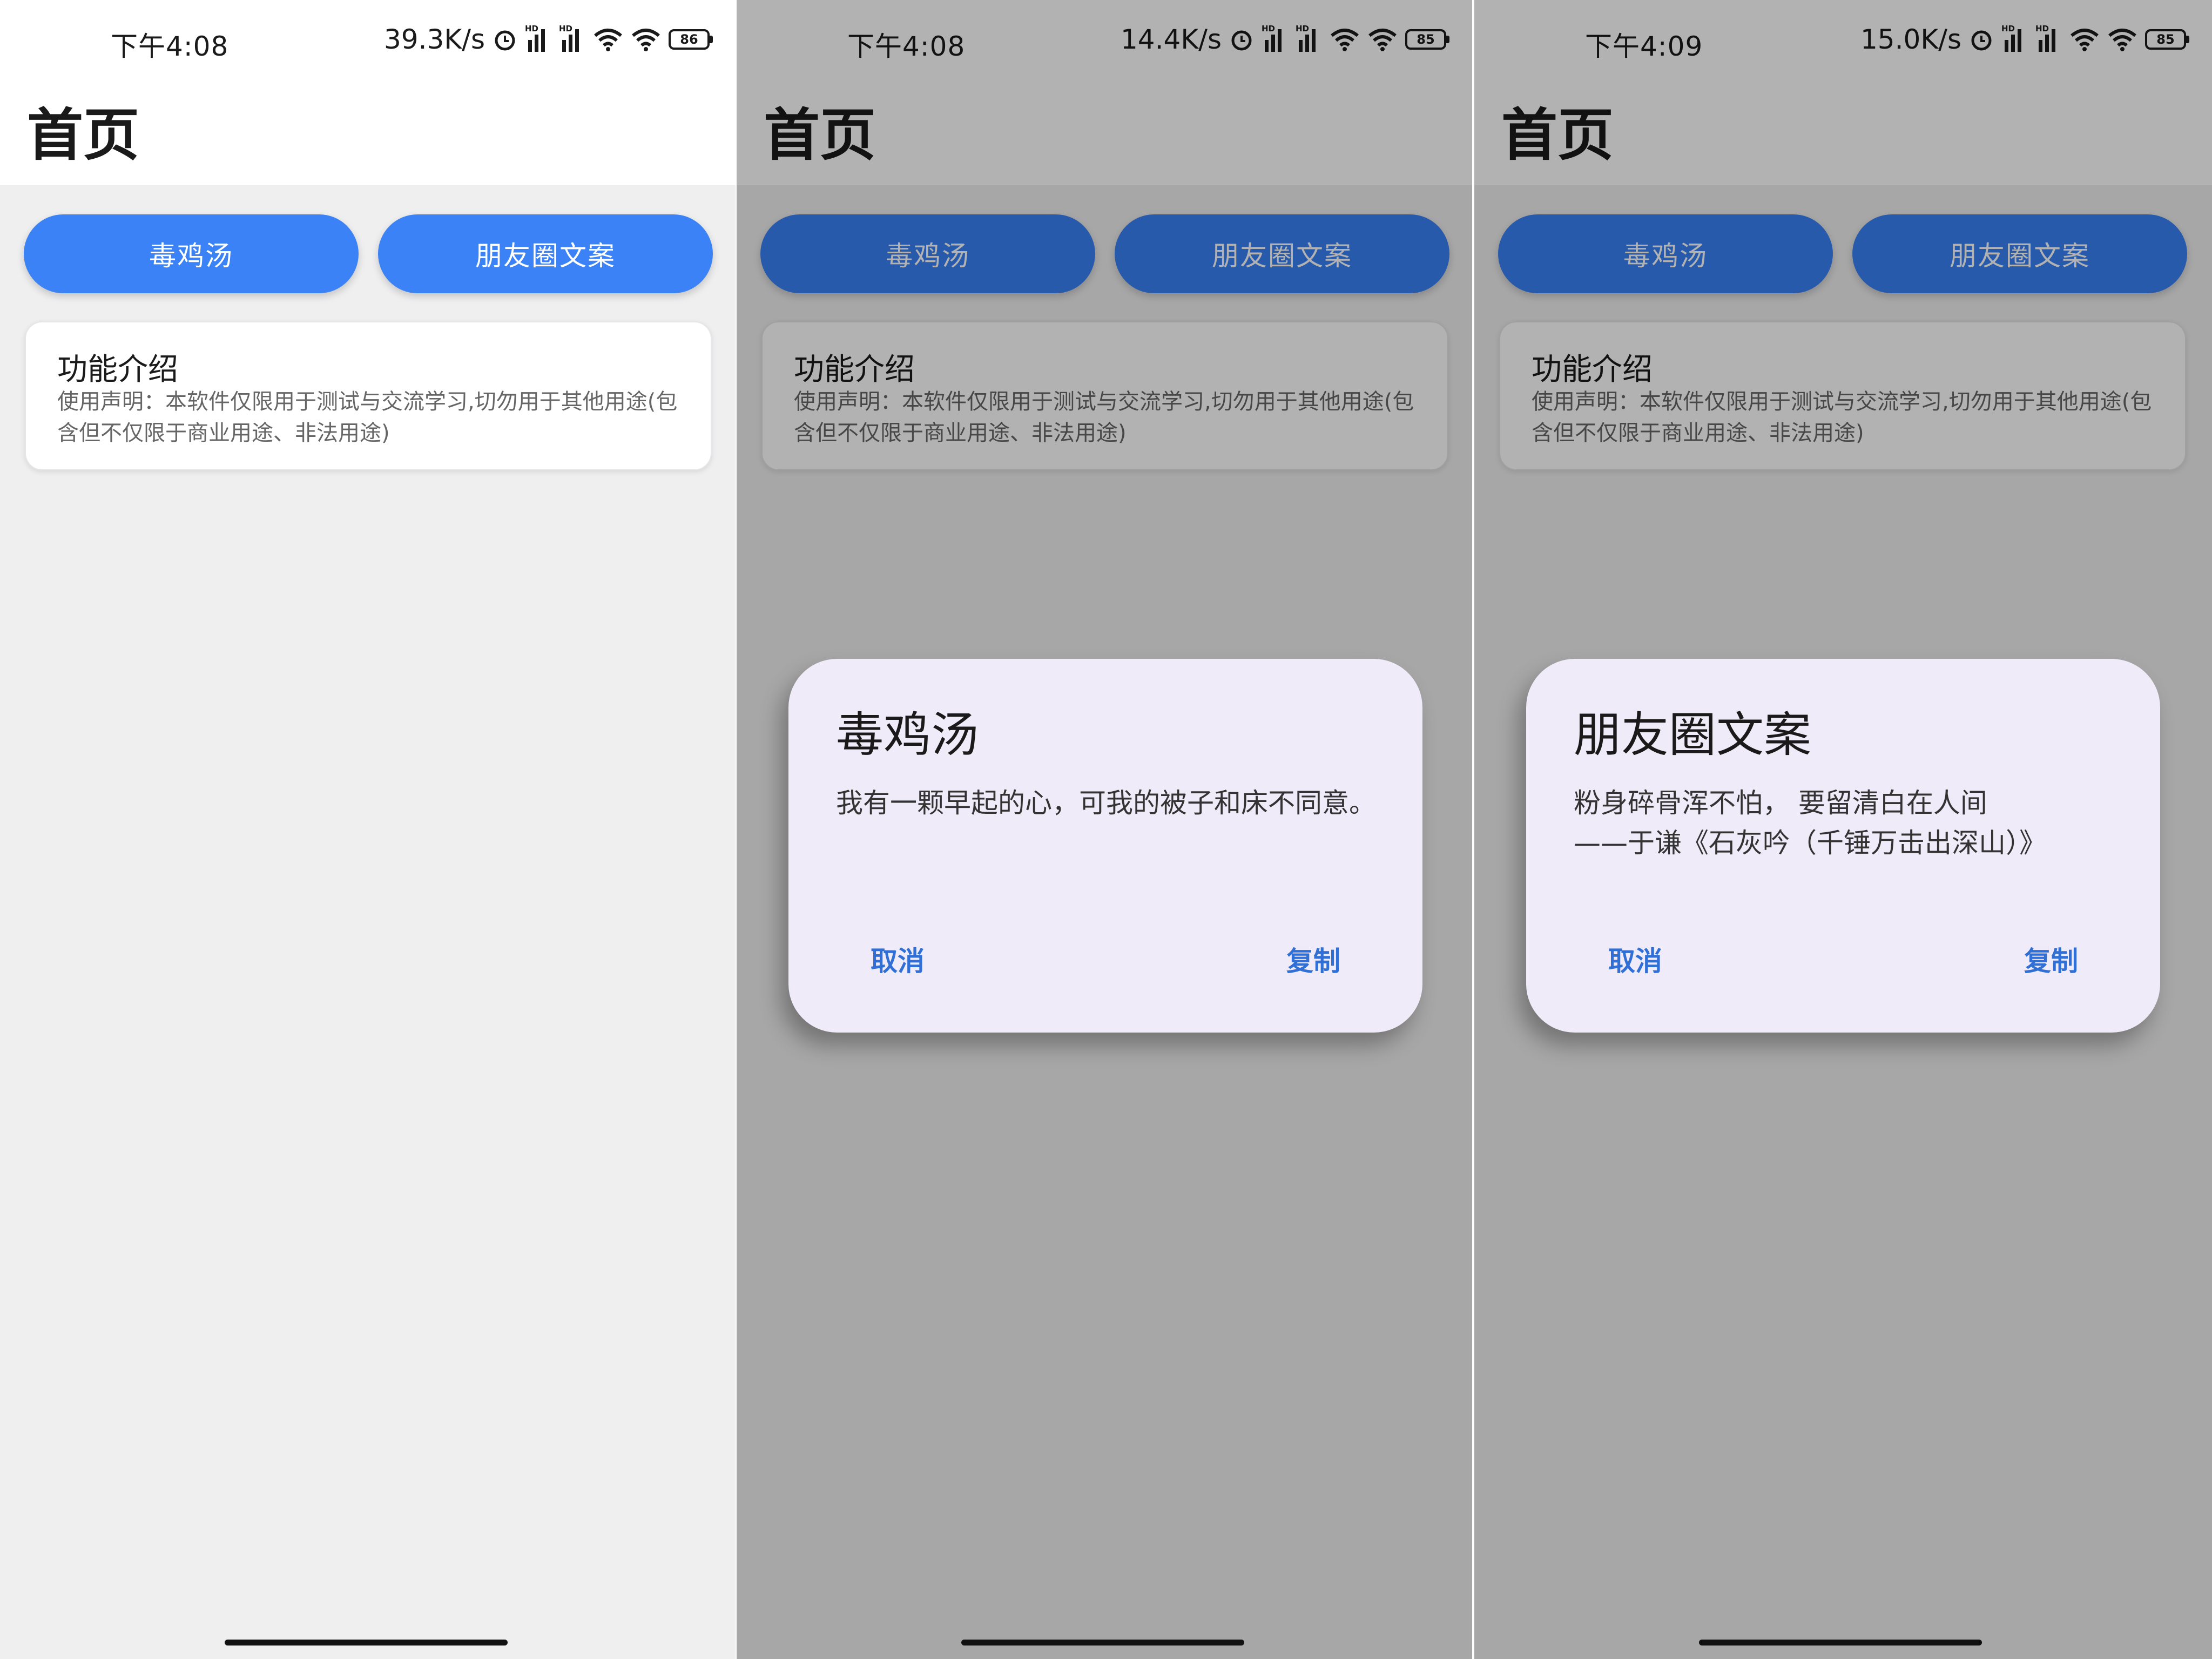 The width and height of the screenshot is (2212, 1659). I want to click on soup-dialog: 毒鸡汤 我有一颗早起的心，可我的被子和床不同意。 取消 复制, so click(1105, 846).